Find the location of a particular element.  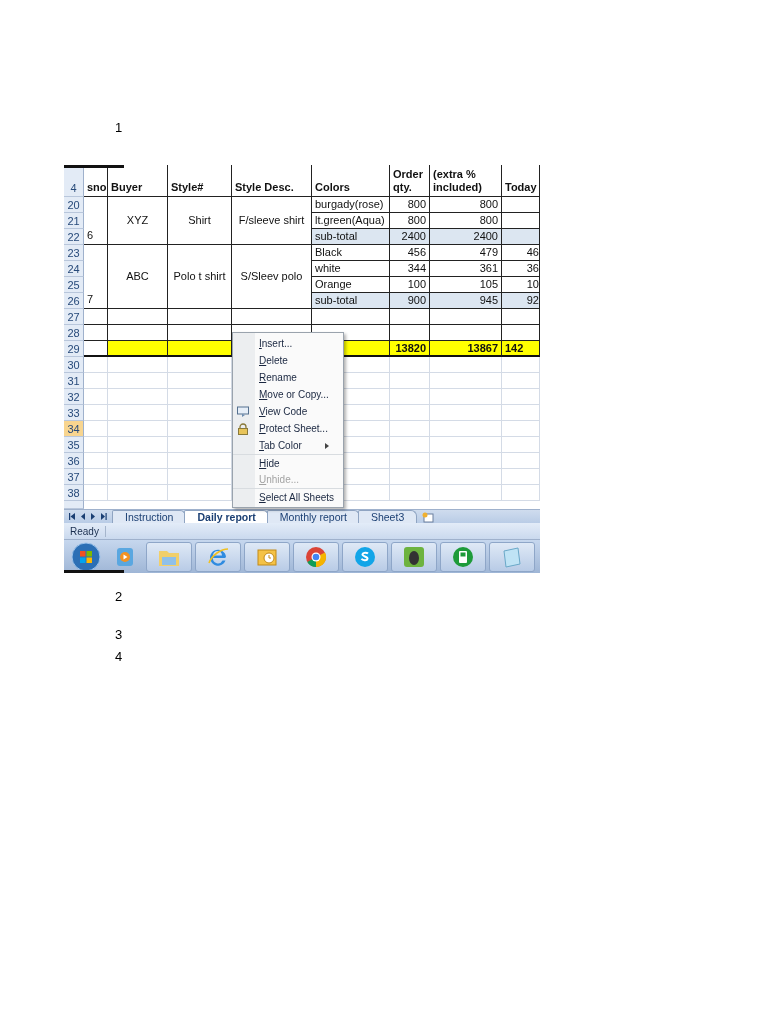

table-cell: ABC is located at coordinates (138, 277).